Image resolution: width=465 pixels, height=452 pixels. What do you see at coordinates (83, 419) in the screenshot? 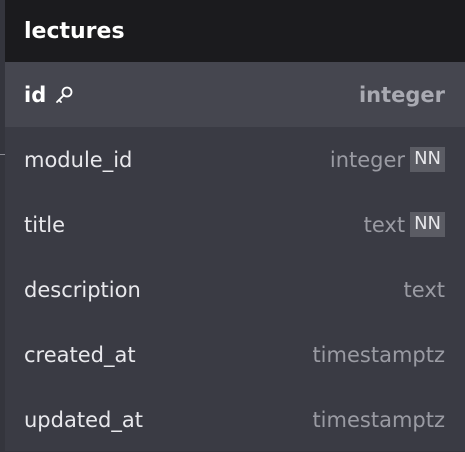
I see `column-name: updated_at` at bounding box center [83, 419].